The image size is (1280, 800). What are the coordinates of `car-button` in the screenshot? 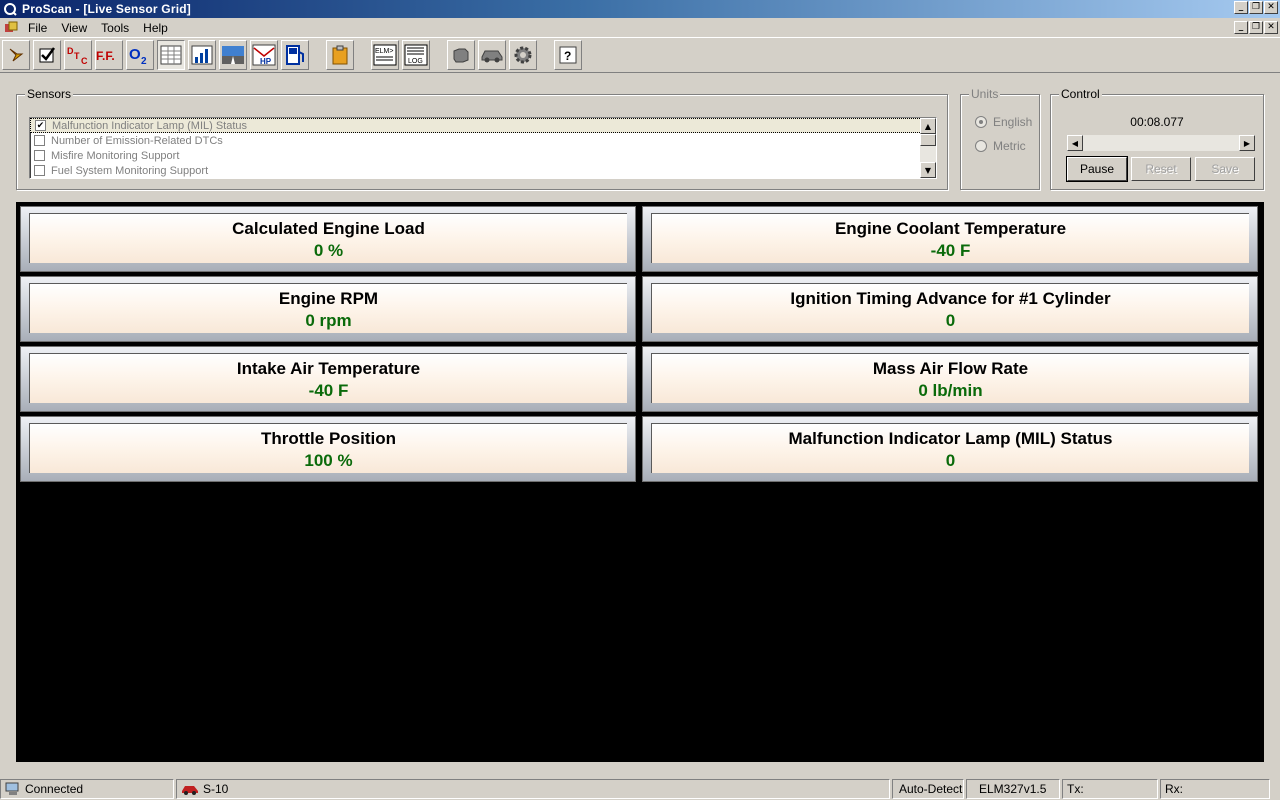 It's located at (492, 55).